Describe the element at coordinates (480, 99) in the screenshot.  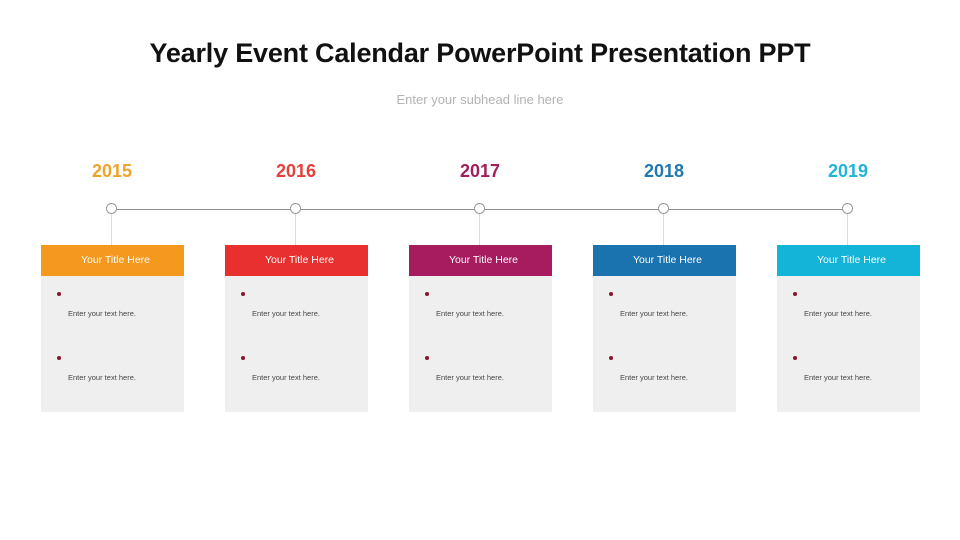
I see `page-subhead: Enter your subhead line here` at that location.